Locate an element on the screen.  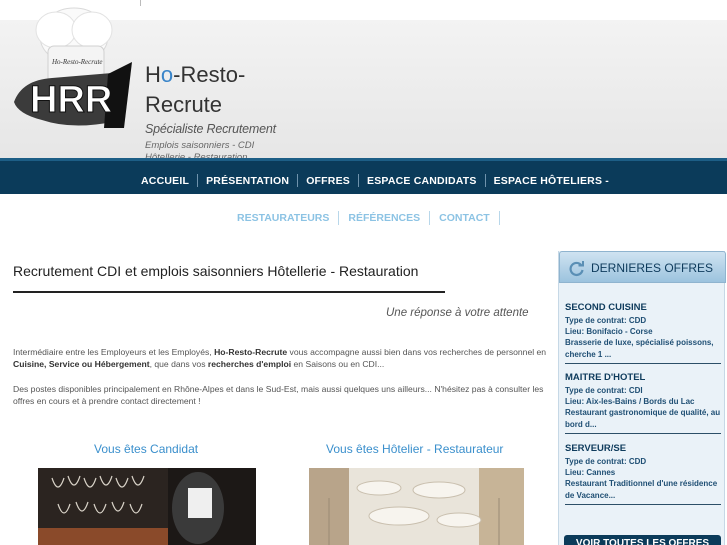
subnav-contact: CONTACT is located at coordinates (464, 218).